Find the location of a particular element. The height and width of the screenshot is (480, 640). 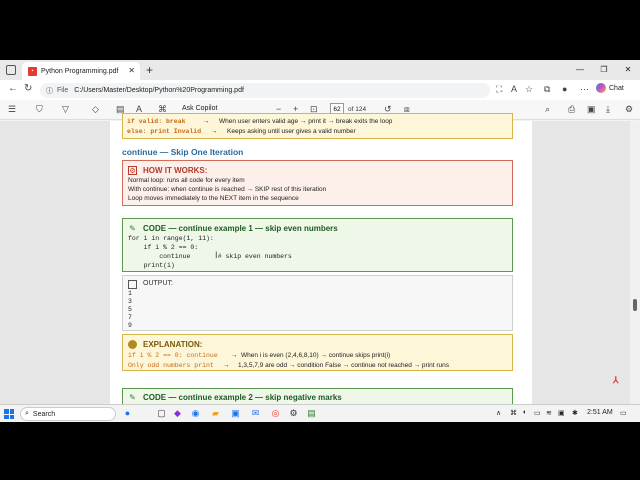

refresh-icon: ↻ is located at coordinates (28, 88).